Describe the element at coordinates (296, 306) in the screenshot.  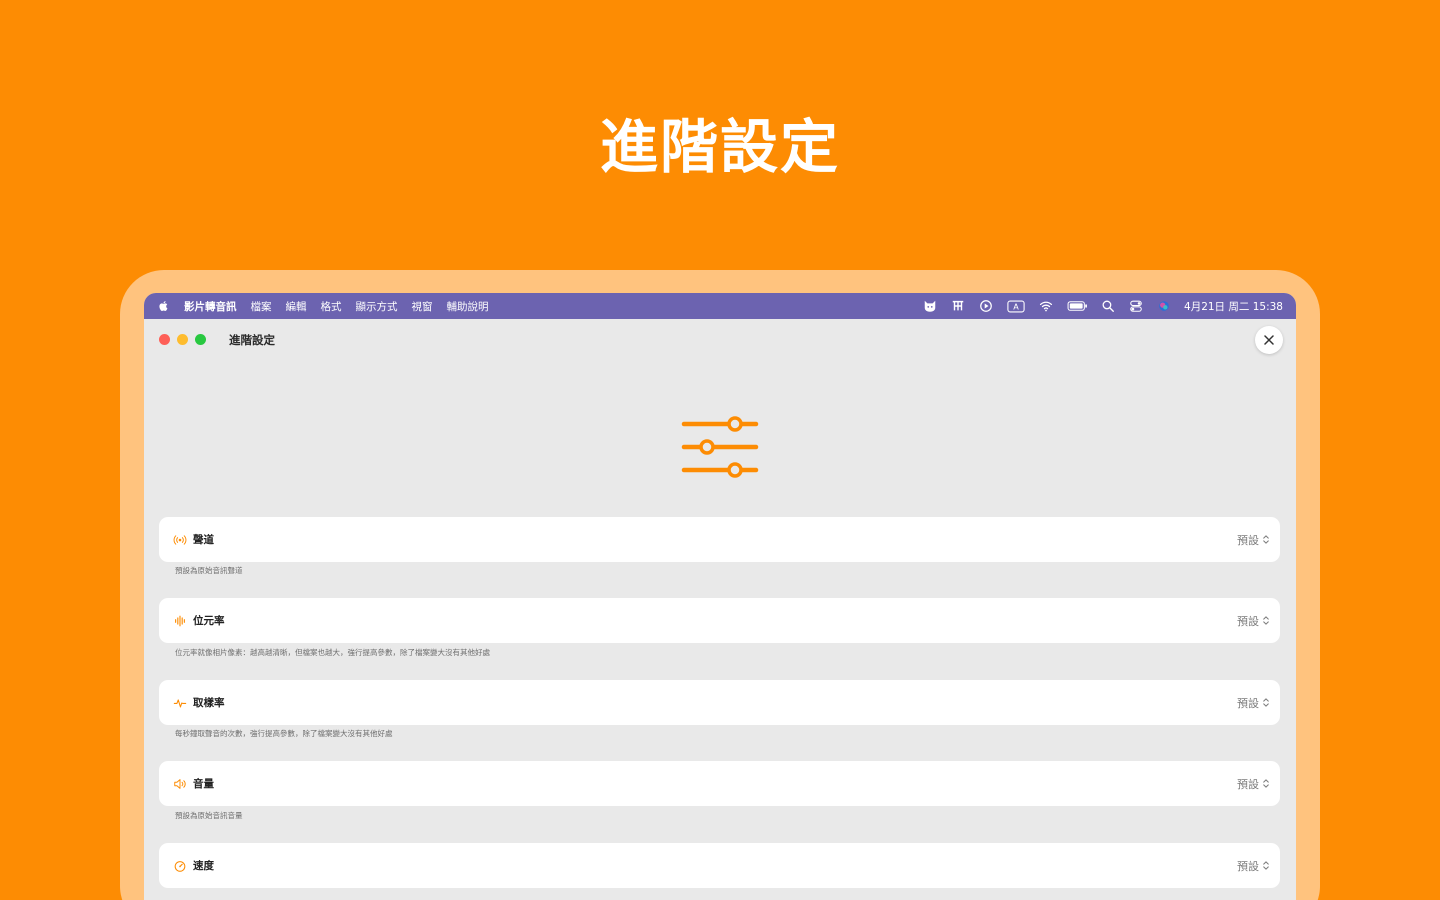
I see `menu-edit: 編輯` at that location.